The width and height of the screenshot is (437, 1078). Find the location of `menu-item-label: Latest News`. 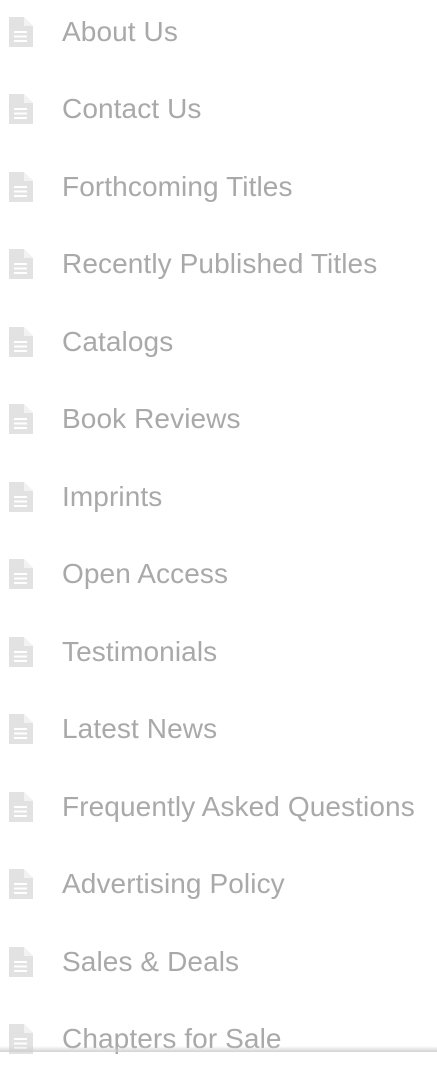

menu-item-label: Latest News is located at coordinates (139, 729).